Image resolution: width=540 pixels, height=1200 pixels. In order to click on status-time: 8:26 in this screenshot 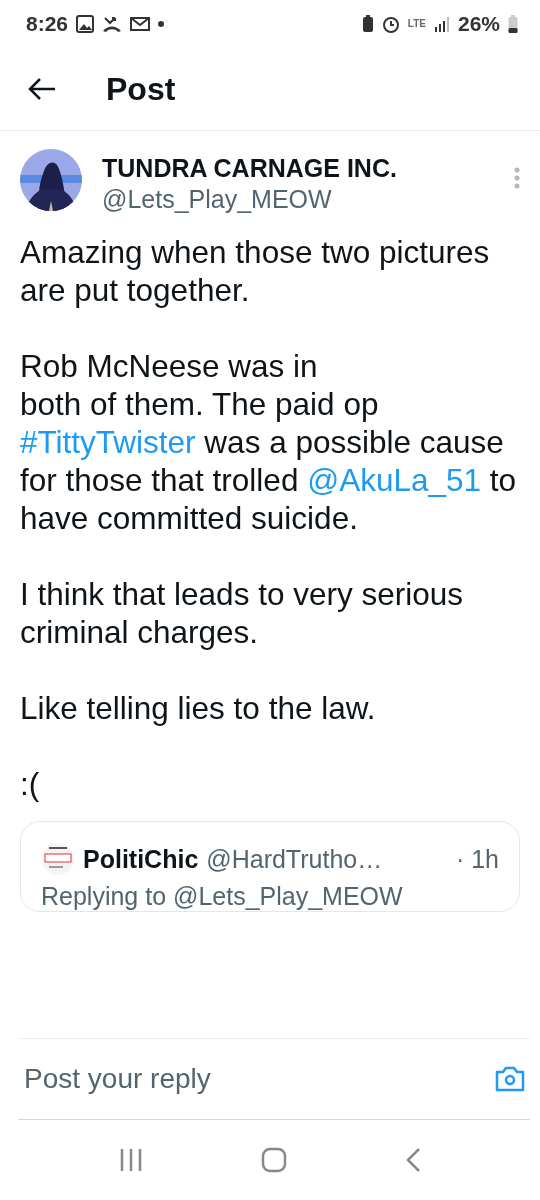, I will do `click(47, 24)`.